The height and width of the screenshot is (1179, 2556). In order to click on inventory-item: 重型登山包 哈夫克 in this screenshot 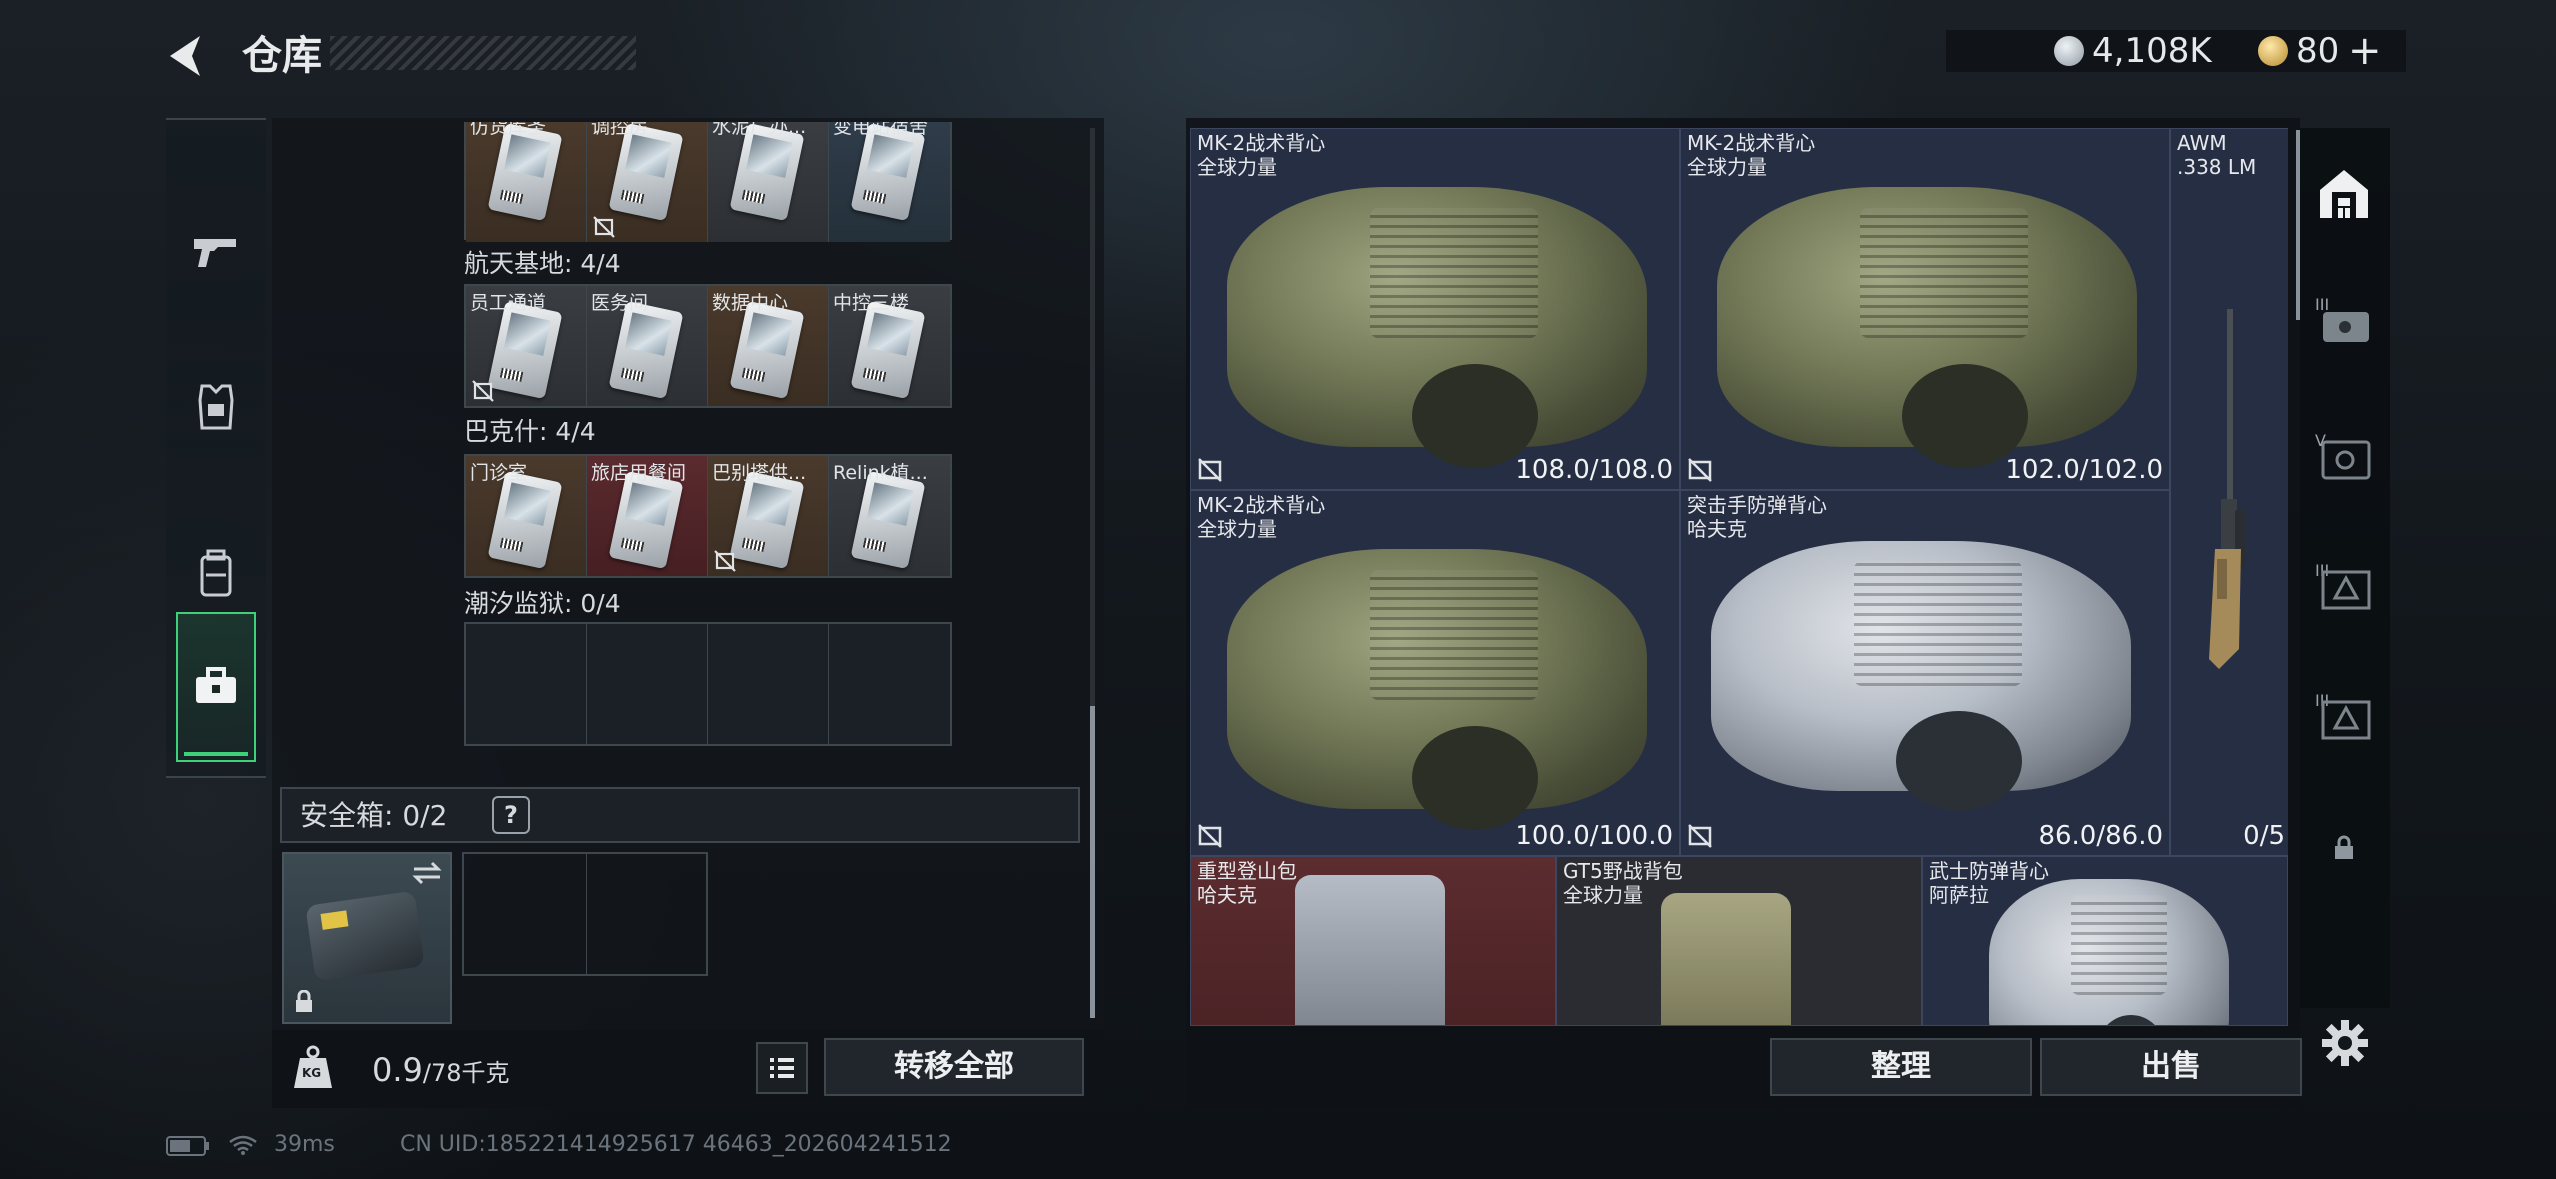, I will do `click(1373, 941)`.